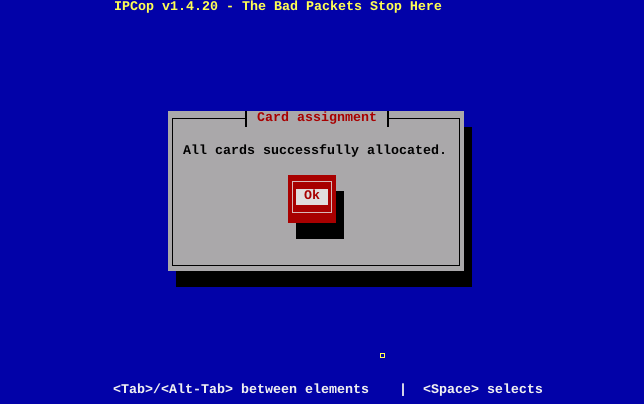 The height and width of the screenshot is (404, 644). Describe the element at coordinates (241, 391) in the screenshot. I see `status-hint: <Tab>/<Alt-Tab> between elements` at that location.